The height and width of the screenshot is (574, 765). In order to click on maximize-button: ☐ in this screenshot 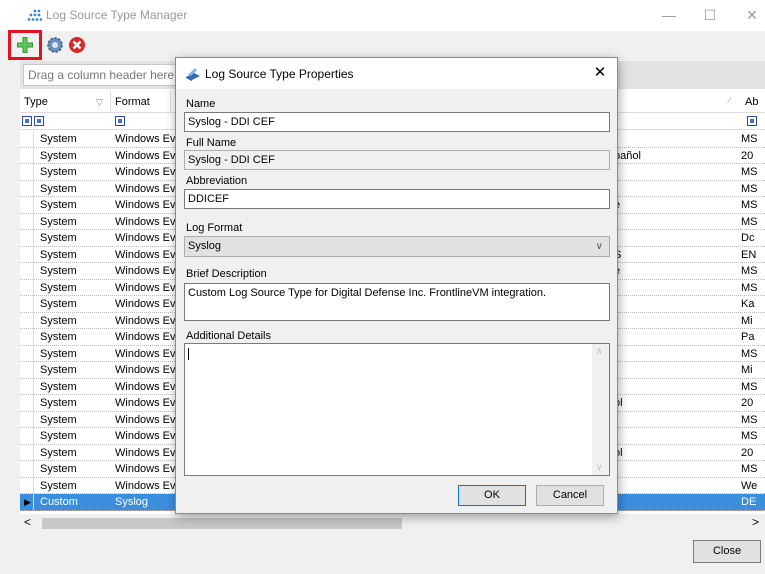, I will do `click(710, 15)`.